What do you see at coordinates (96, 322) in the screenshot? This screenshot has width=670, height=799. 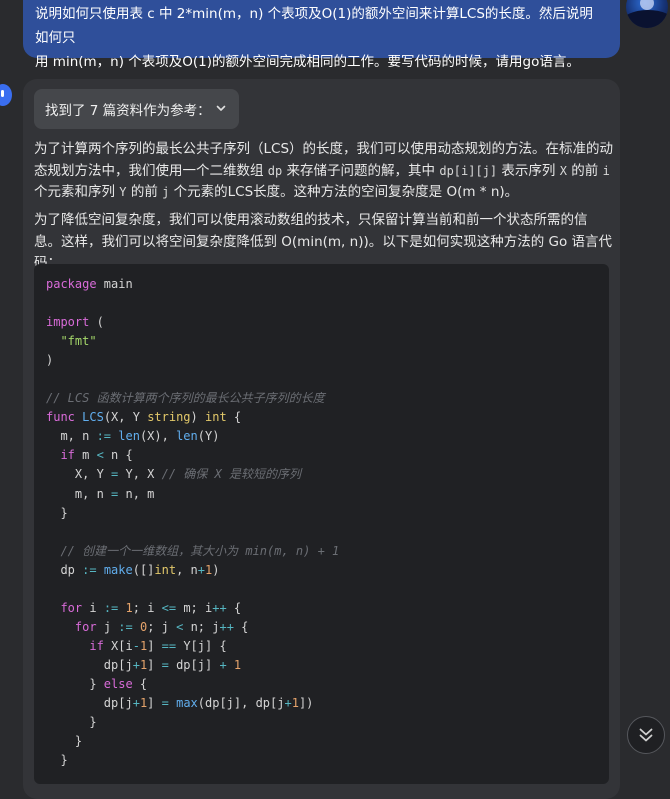 I see `code-plain: (` at bounding box center [96, 322].